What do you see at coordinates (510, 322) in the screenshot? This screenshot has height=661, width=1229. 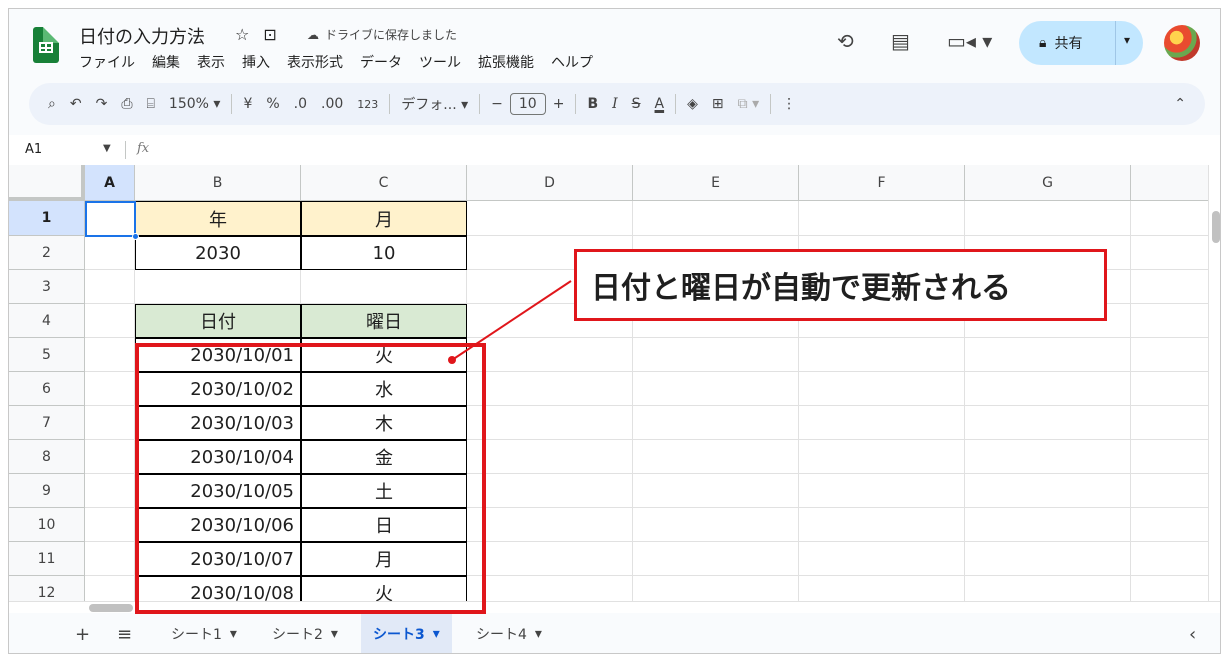 I see `callout-arrow` at bounding box center [510, 322].